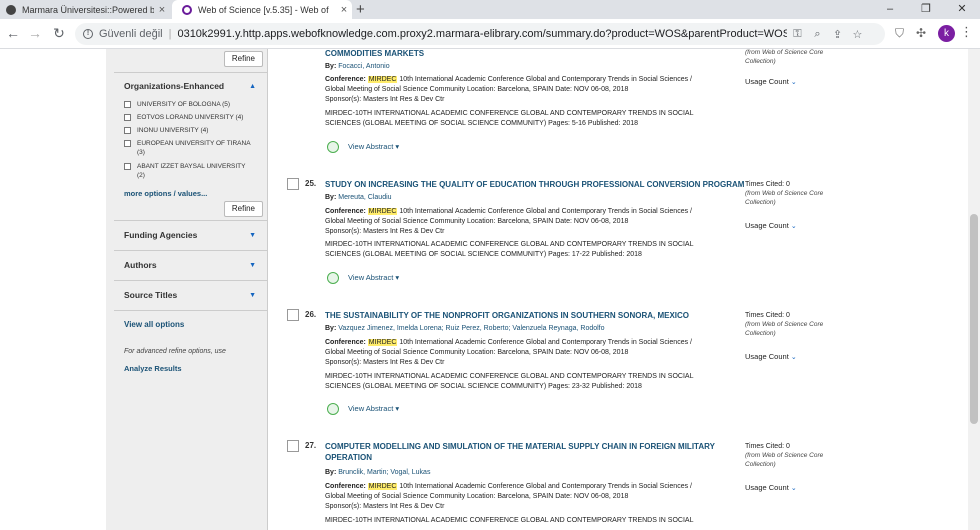  What do you see at coordinates (530, 54) in the screenshot?
I see `record-title-link: COMMODITIES MARKETS` at bounding box center [530, 54].